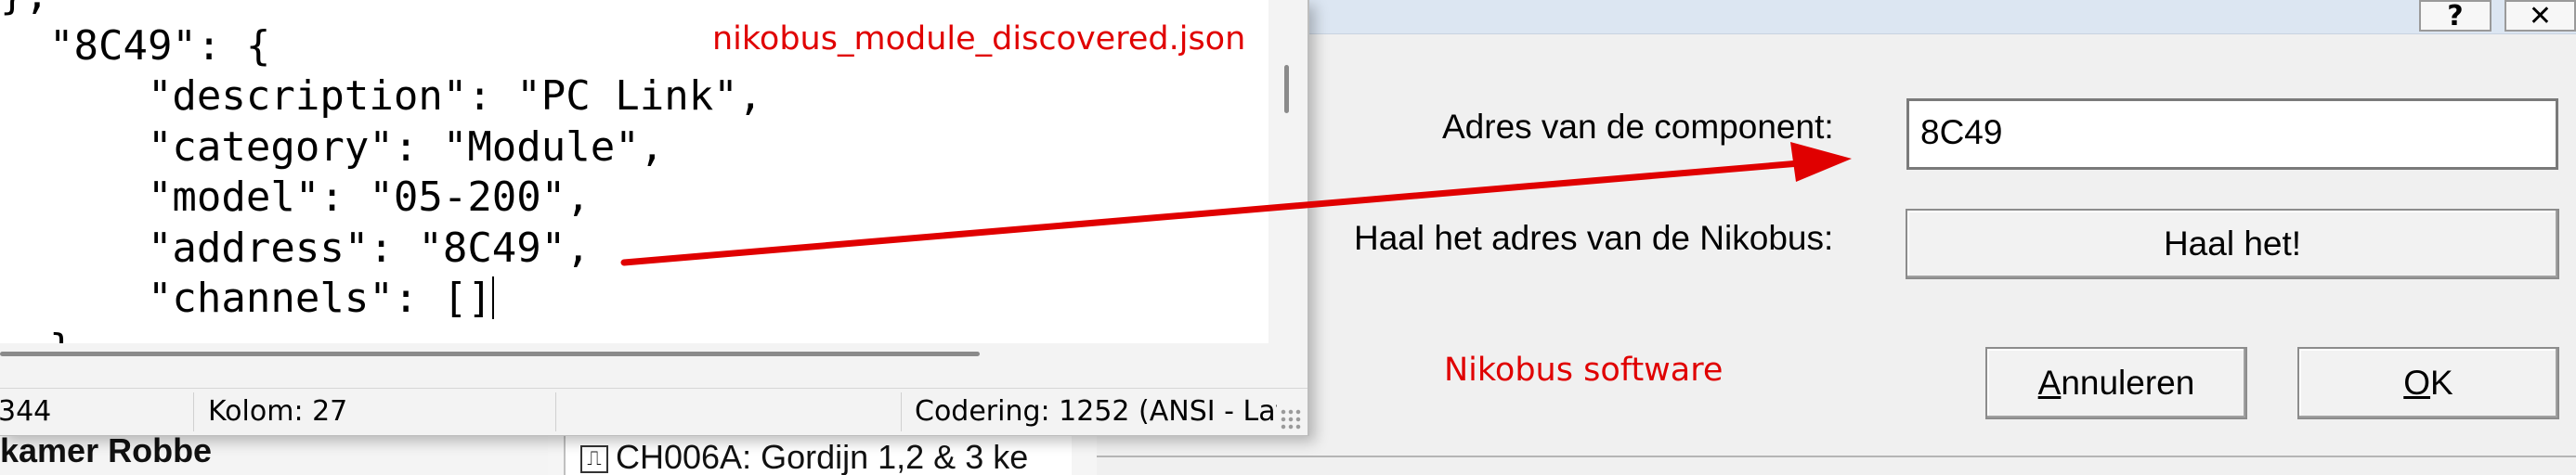  I want to click on code-line: "channels": [], so click(246, 298).